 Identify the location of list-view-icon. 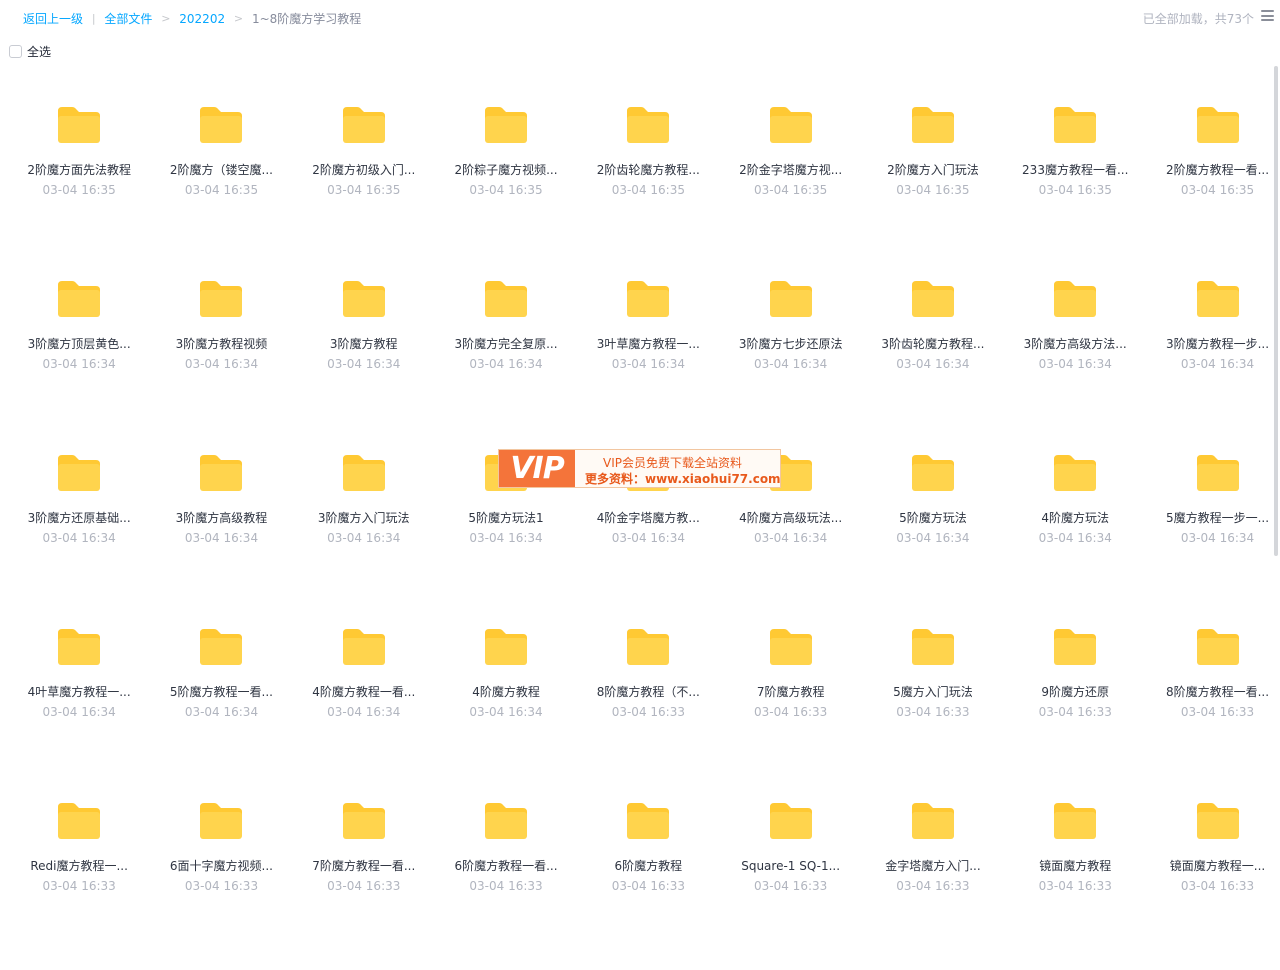
(1267, 15).